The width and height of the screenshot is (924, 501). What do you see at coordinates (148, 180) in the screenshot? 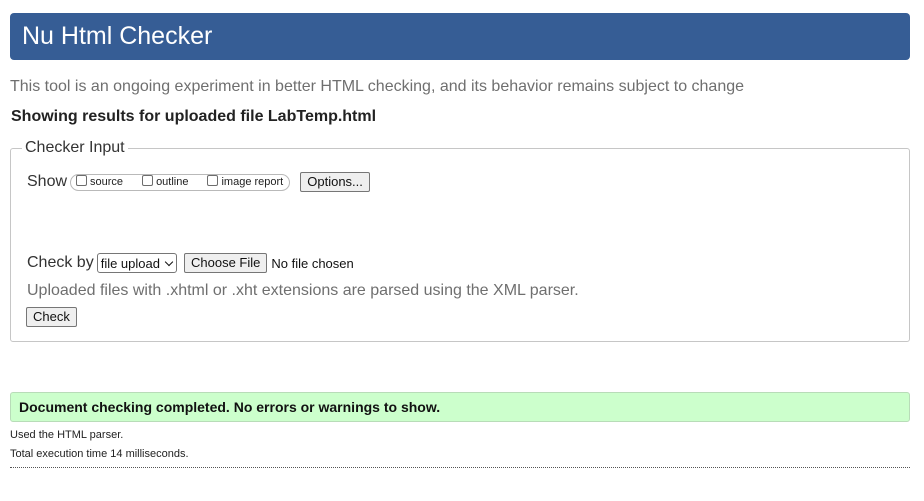
I see `outline-checkbox` at bounding box center [148, 180].